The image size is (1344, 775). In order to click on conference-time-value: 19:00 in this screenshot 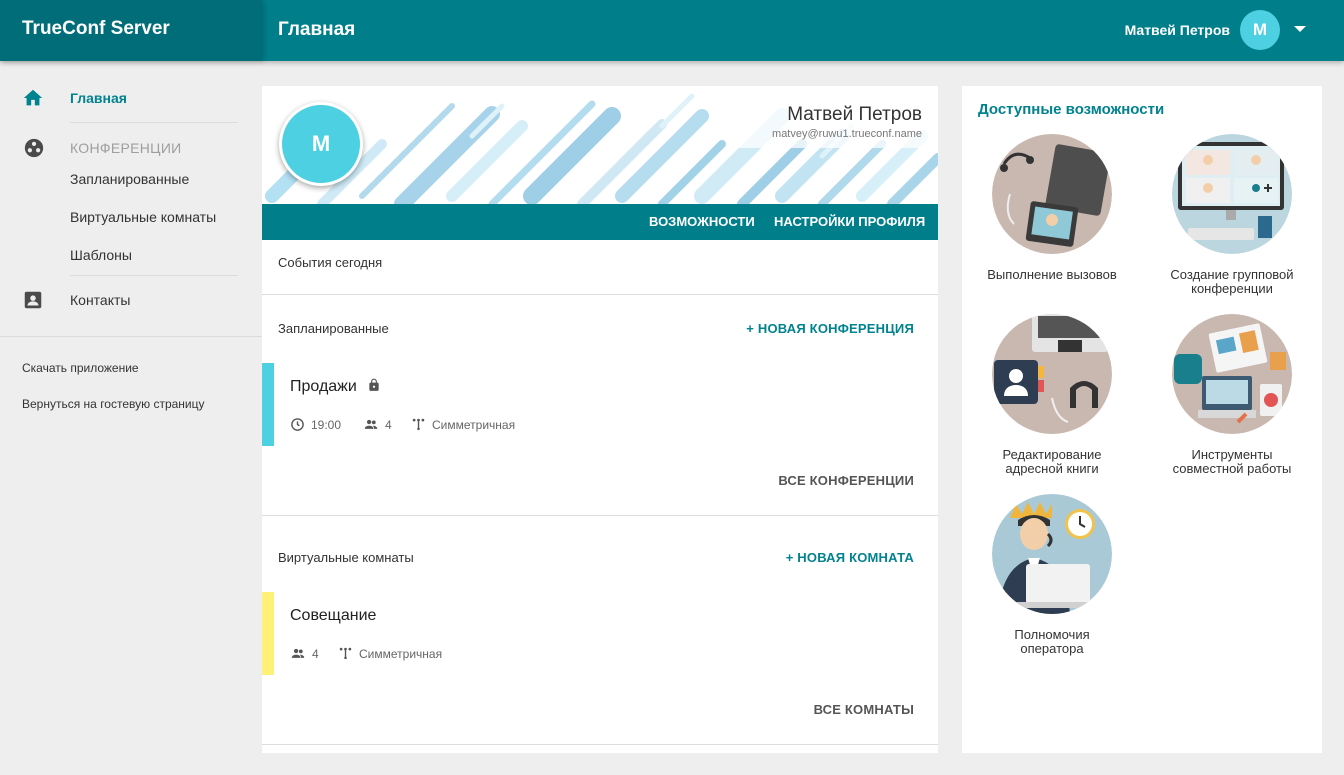, I will do `click(326, 425)`.